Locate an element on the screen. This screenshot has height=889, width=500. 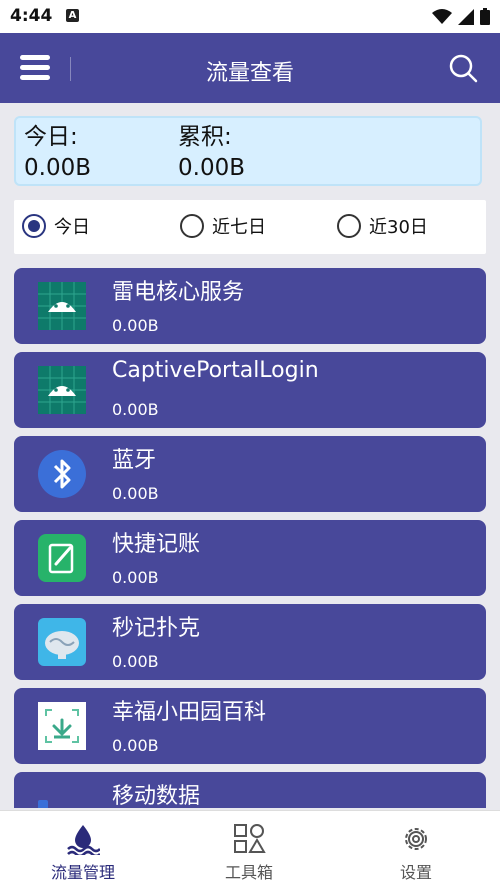
total-value: 0.00B is located at coordinates (211, 168).